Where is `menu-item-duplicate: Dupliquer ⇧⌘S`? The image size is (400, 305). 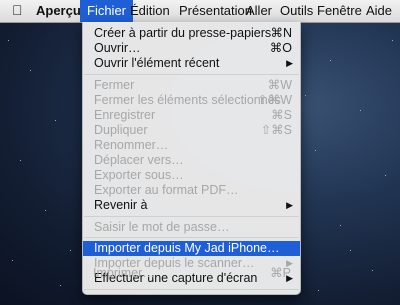 menu-item-duplicate: Dupliquer ⇧⌘S is located at coordinates (191, 130).